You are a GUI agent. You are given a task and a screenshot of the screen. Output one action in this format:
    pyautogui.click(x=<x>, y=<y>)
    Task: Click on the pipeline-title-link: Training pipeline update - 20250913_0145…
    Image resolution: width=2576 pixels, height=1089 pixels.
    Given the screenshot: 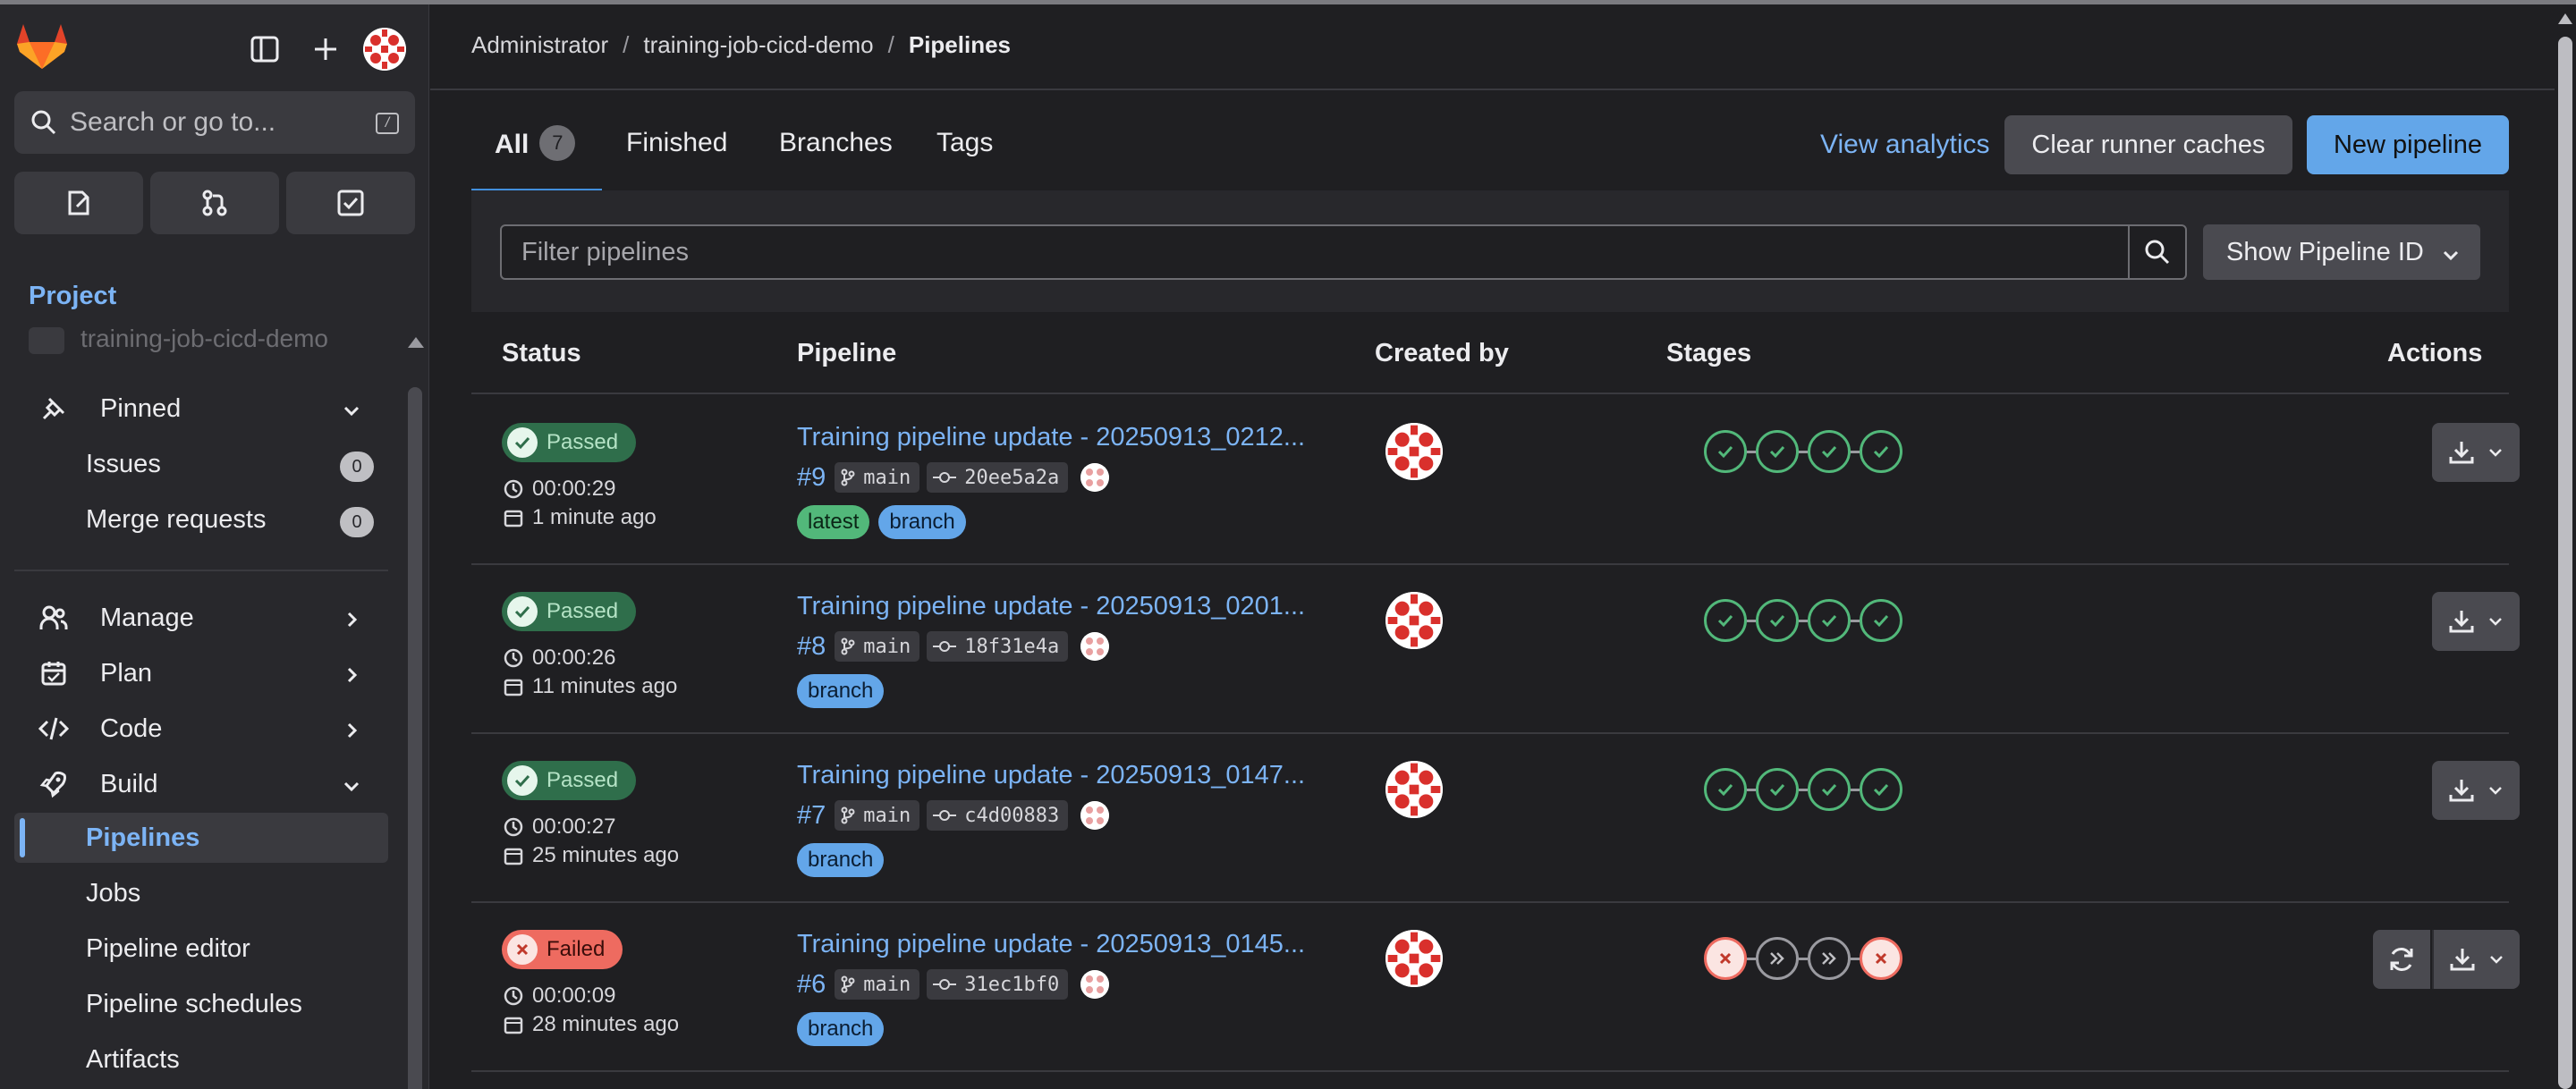 What is the action you would take?
    pyautogui.click(x=1051, y=944)
    